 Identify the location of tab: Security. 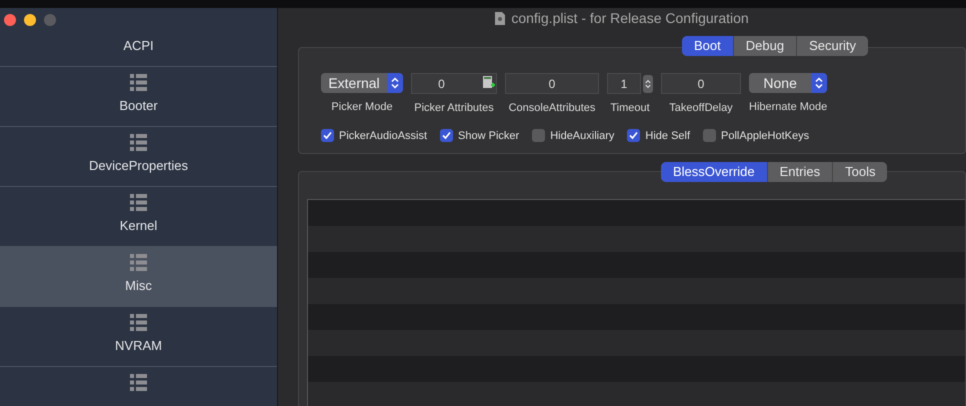
(832, 46).